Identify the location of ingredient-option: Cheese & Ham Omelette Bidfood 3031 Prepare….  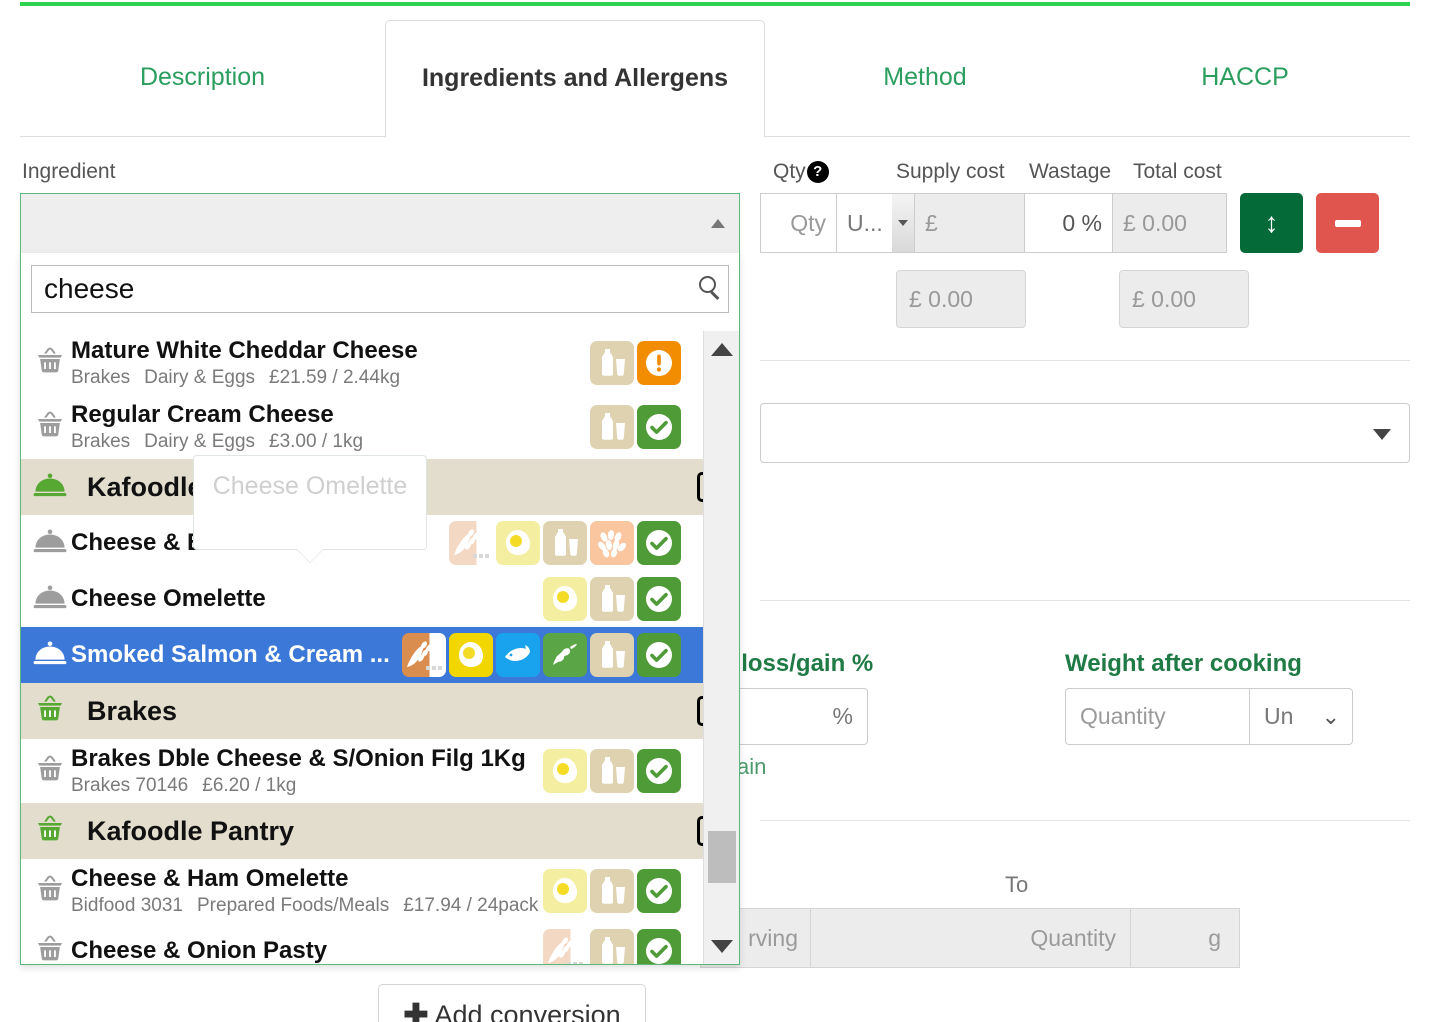
(380, 891).